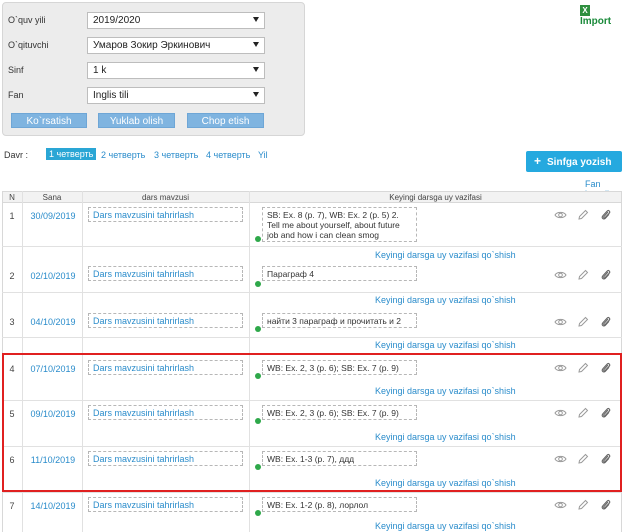  Describe the element at coordinates (574, 161) in the screenshot. I see `add-to-class-button: + Sinfga yozish` at that location.